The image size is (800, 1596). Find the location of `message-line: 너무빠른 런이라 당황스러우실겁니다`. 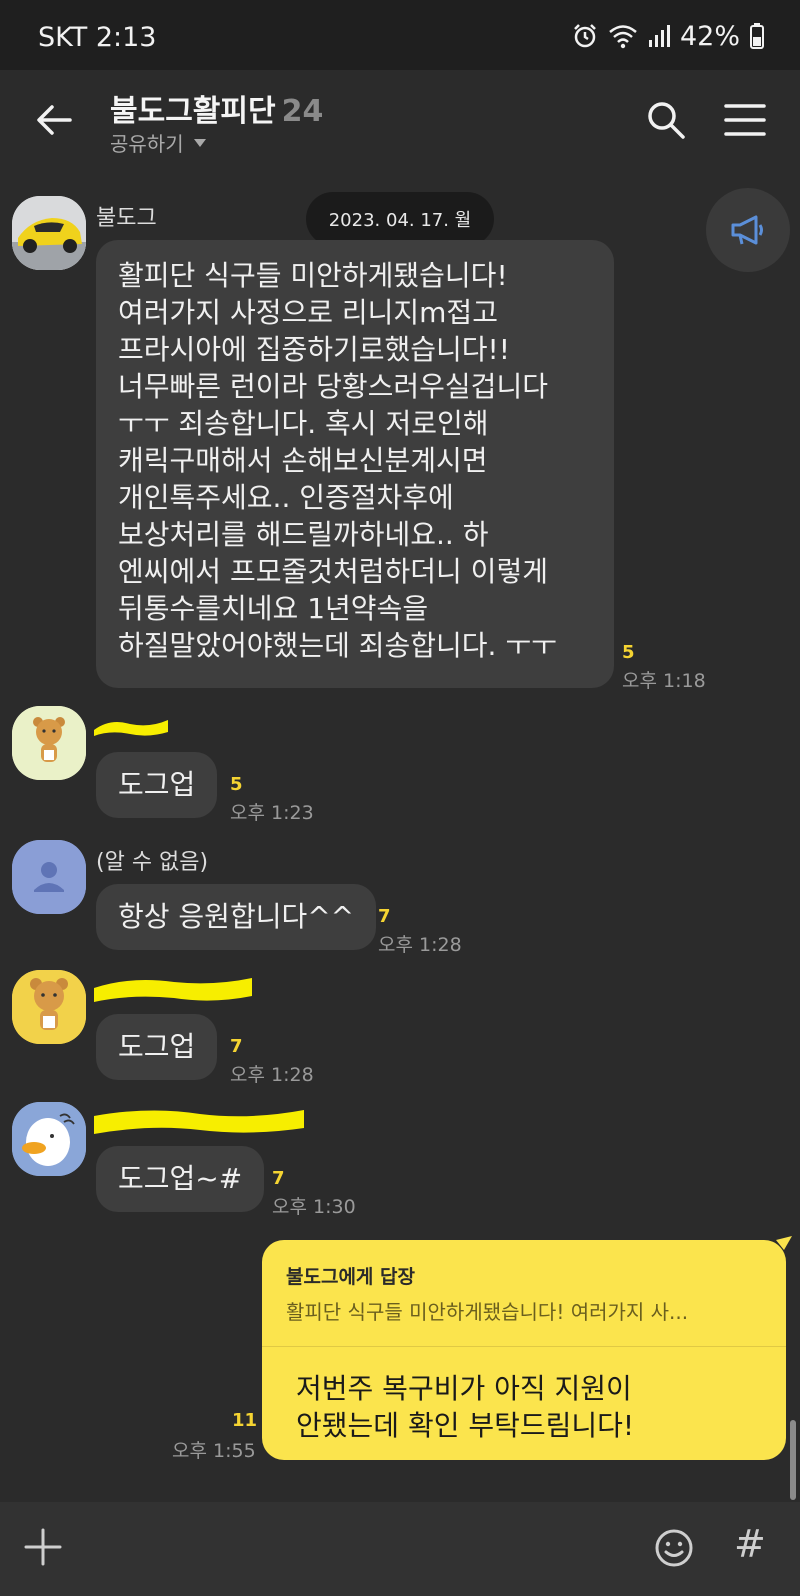

message-line: 너무빠른 런이라 당황스러우실겁니다 is located at coordinates (333, 386).